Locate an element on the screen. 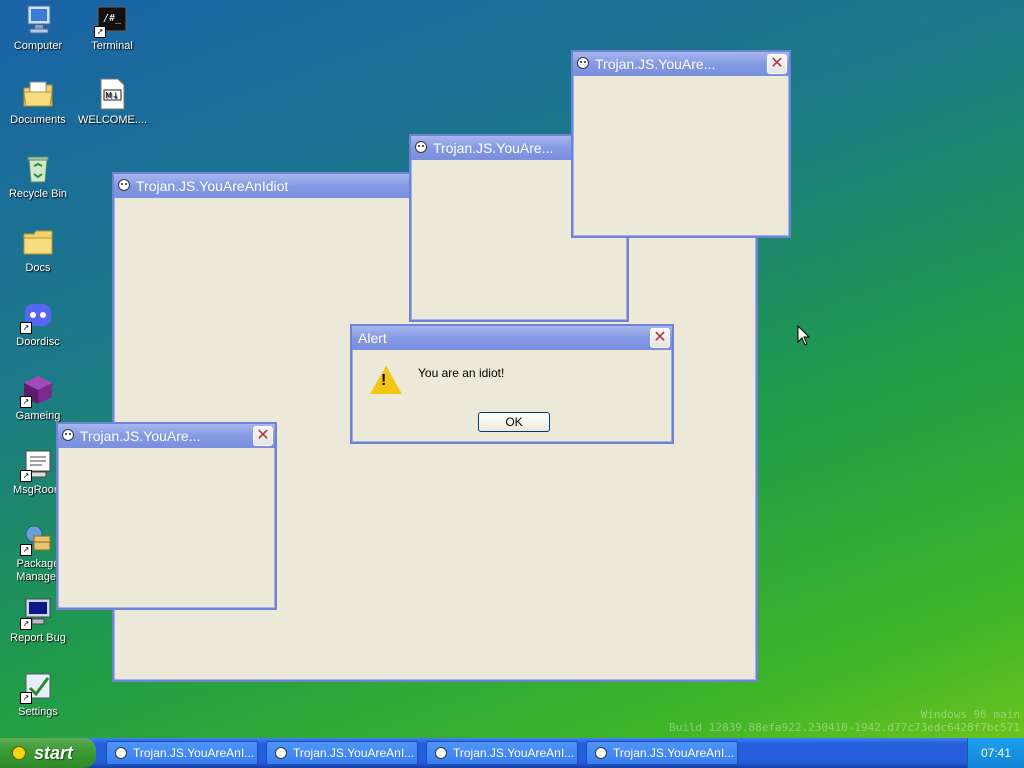 This screenshot has height=768, width=1024. desktop-icon-settings: ↗ Settings is located at coordinates (38, 694).